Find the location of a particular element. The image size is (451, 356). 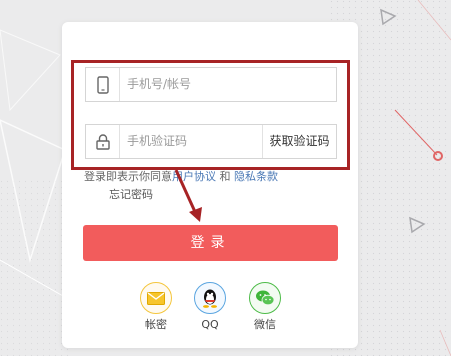

qq-login-option: QQ is located at coordinates (210, 306).